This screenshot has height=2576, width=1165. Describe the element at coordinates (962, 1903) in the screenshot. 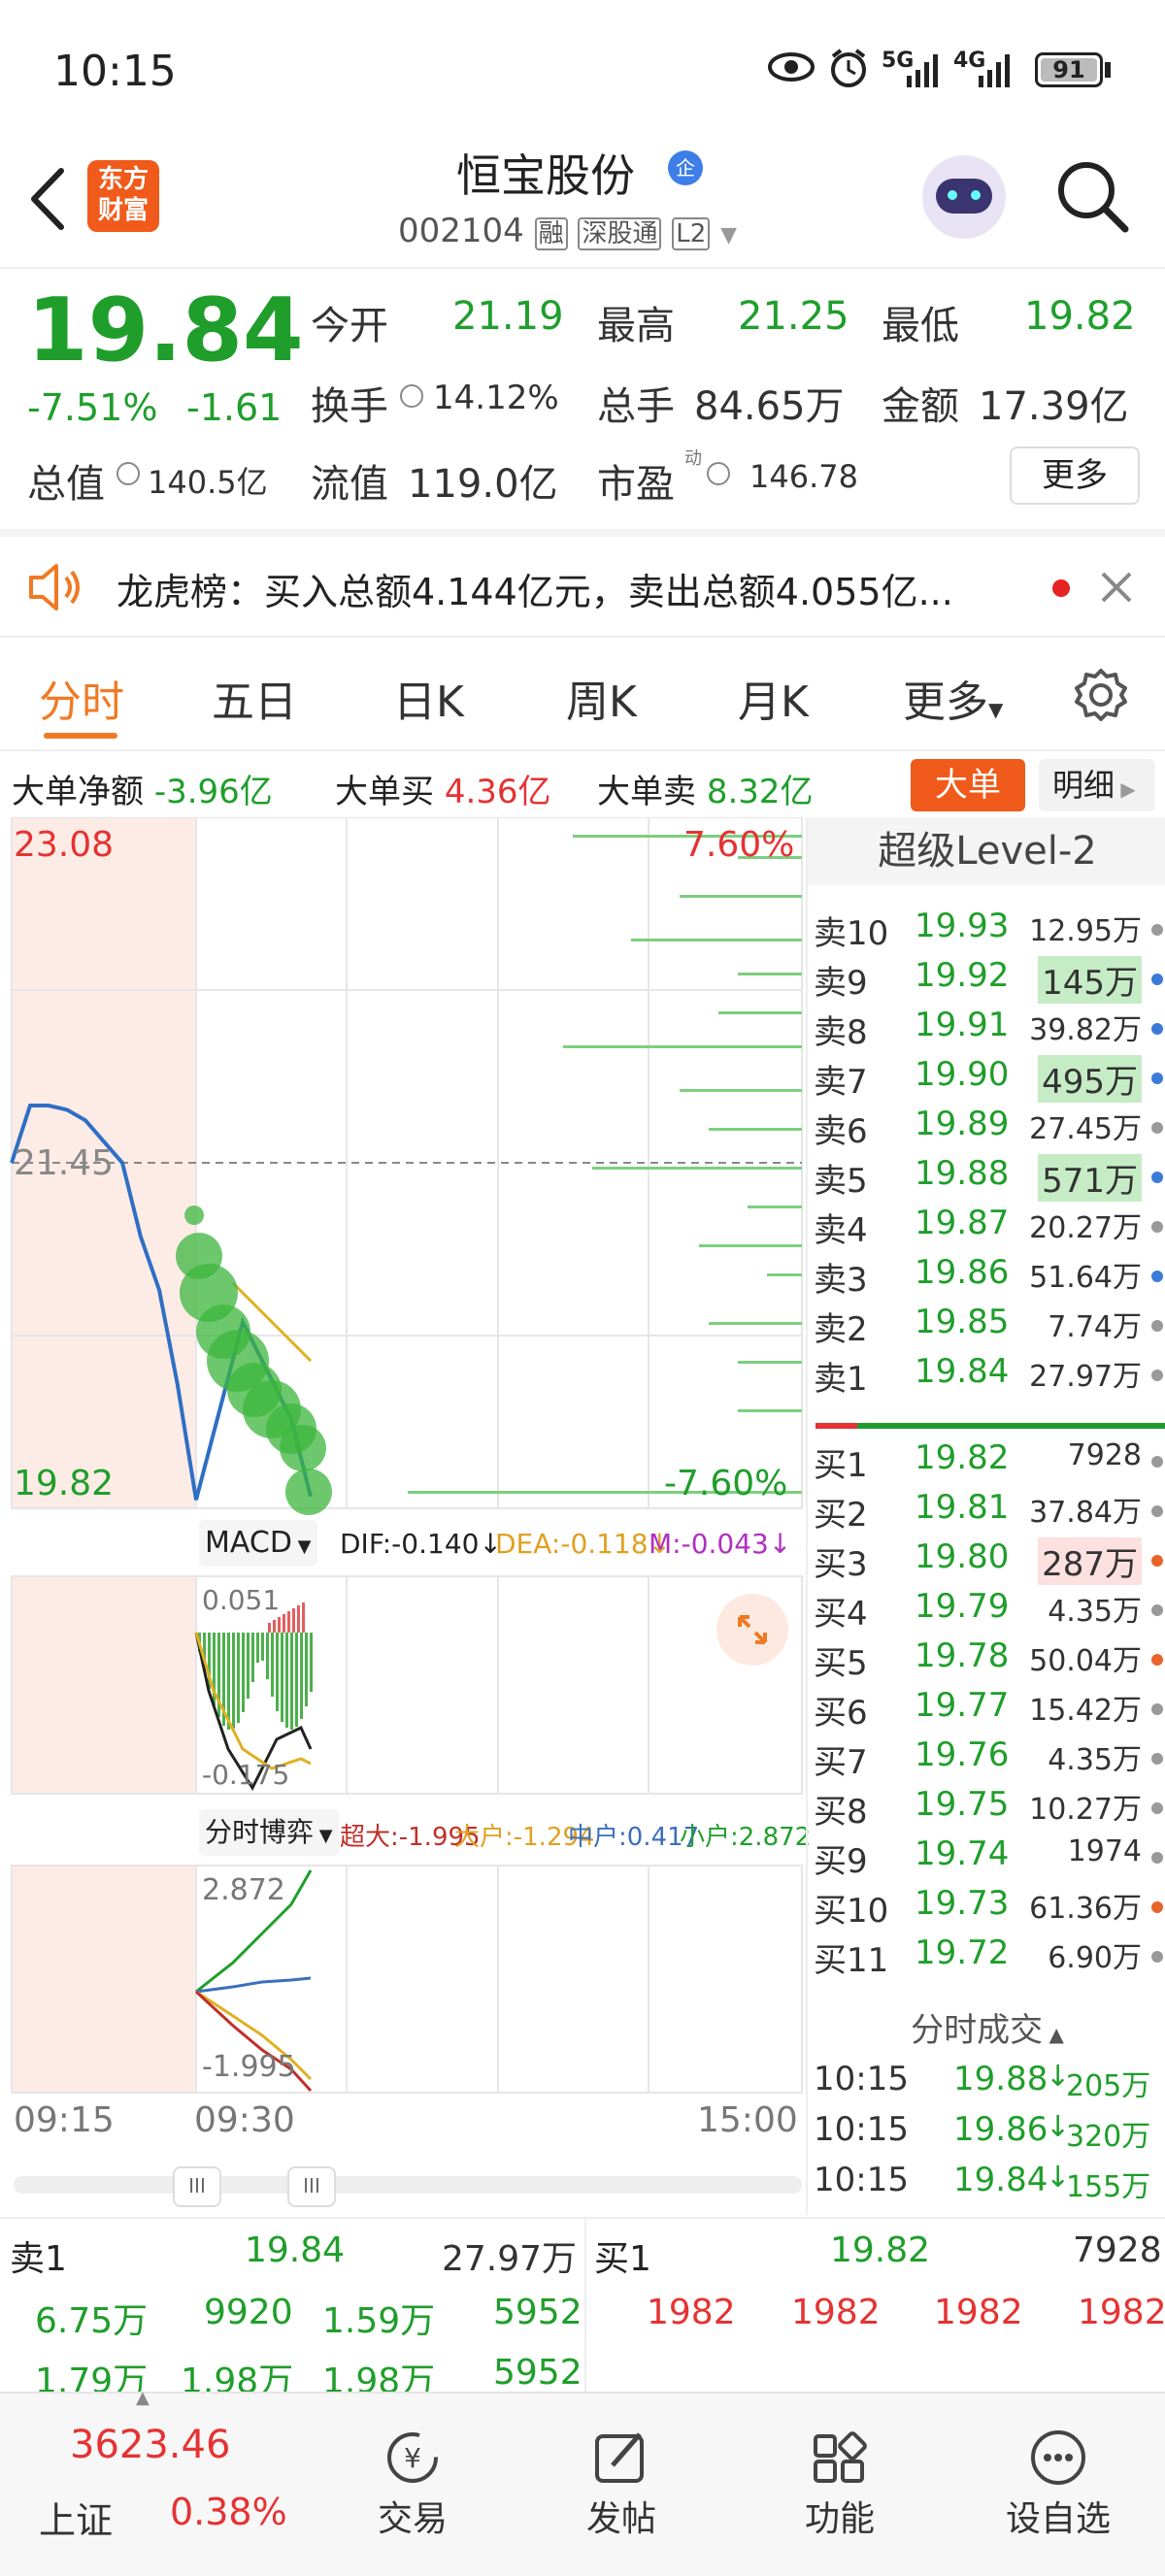

I see `bid-price: 19.73` at that location.